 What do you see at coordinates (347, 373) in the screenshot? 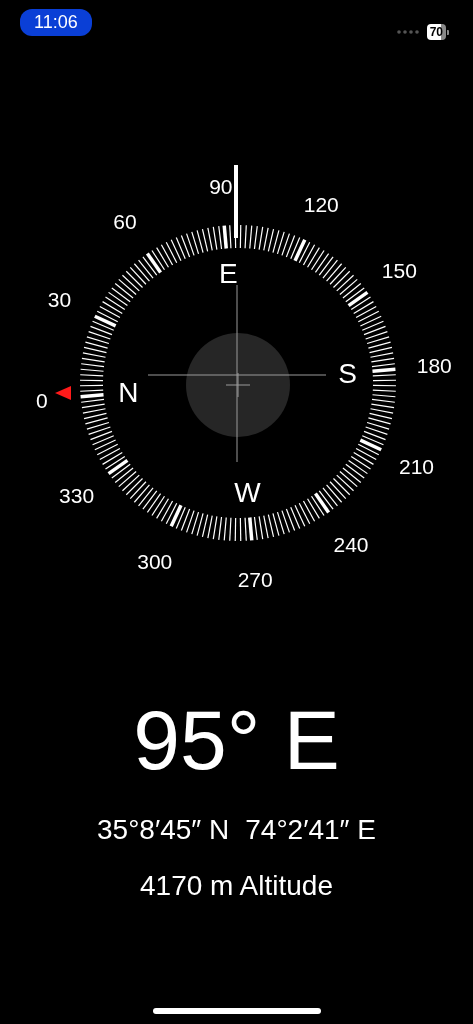
I see `cardinal-label: S` at bounding box center [347, 373].